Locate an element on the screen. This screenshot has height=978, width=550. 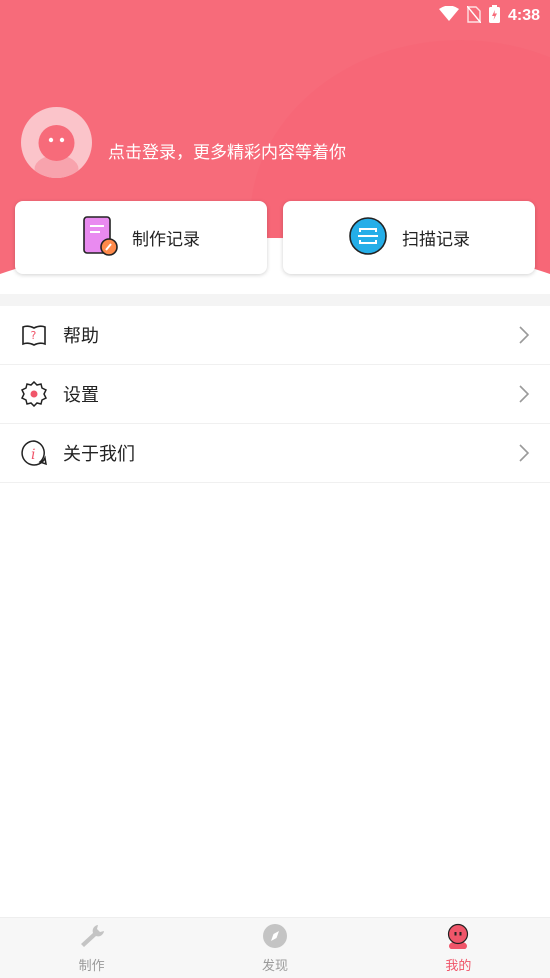
bottom-nav: 制作 发现 我的 is located at coordinates (275, 947).